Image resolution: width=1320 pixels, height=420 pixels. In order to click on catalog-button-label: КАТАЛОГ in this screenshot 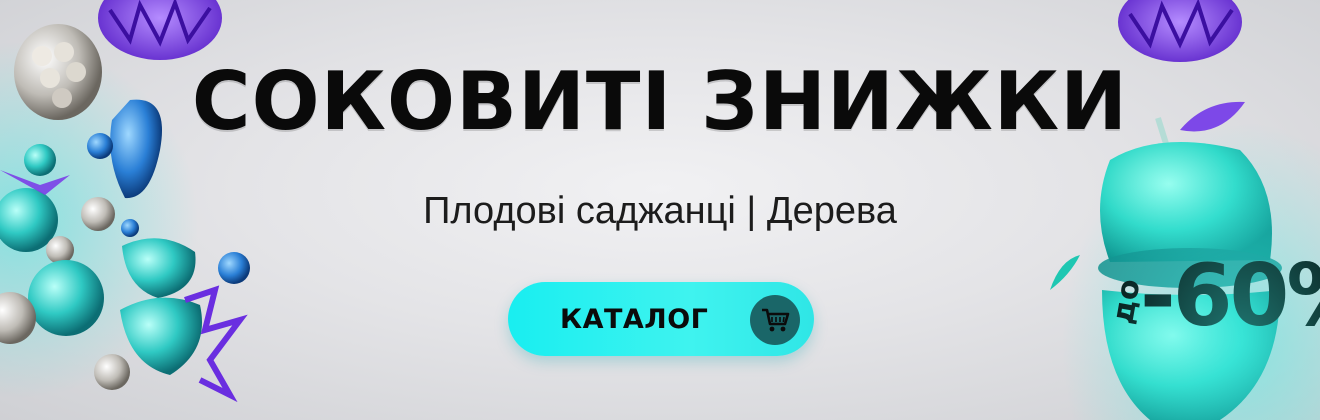, I will do `click(634, 319)`.